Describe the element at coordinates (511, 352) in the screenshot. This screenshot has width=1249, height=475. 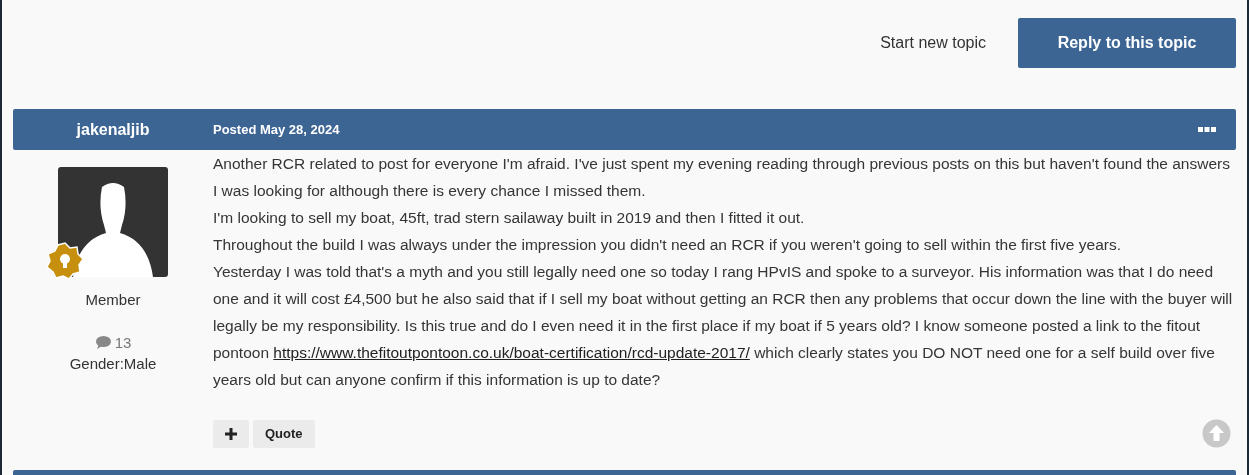
I see `post-link: https://www.thefitoutpontoon.co.uk/boat-certification/rcd-update-2017/` at that location.